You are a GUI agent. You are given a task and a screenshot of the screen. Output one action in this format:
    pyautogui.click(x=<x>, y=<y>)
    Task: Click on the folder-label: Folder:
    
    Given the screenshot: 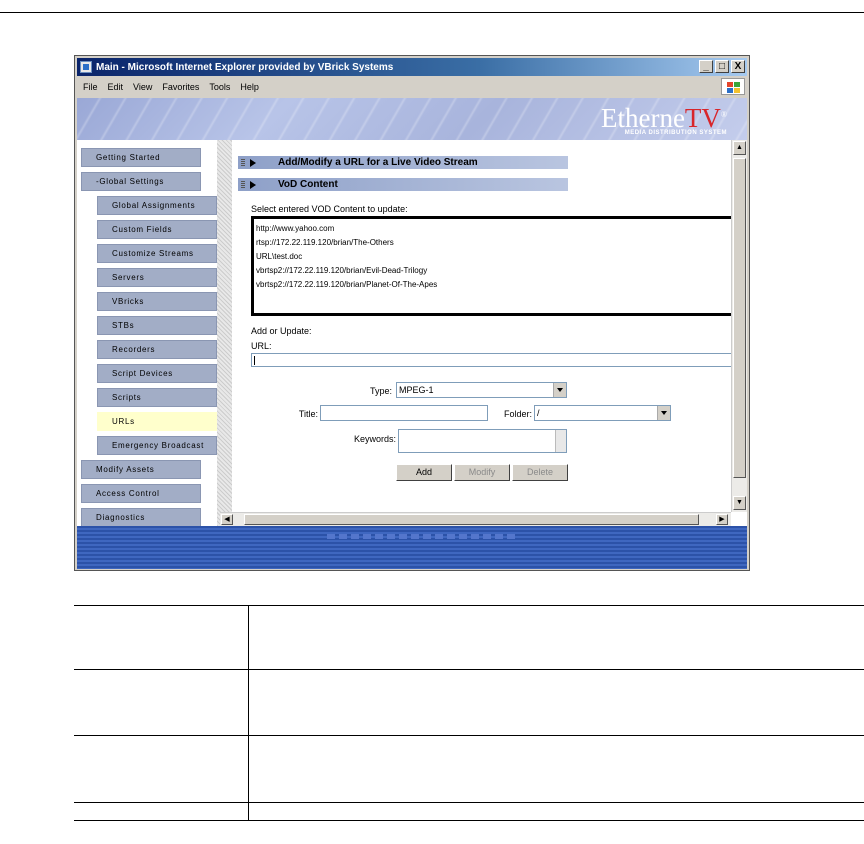 What is the action you would take?
    pyautogui.click(x=517, y=414)
    